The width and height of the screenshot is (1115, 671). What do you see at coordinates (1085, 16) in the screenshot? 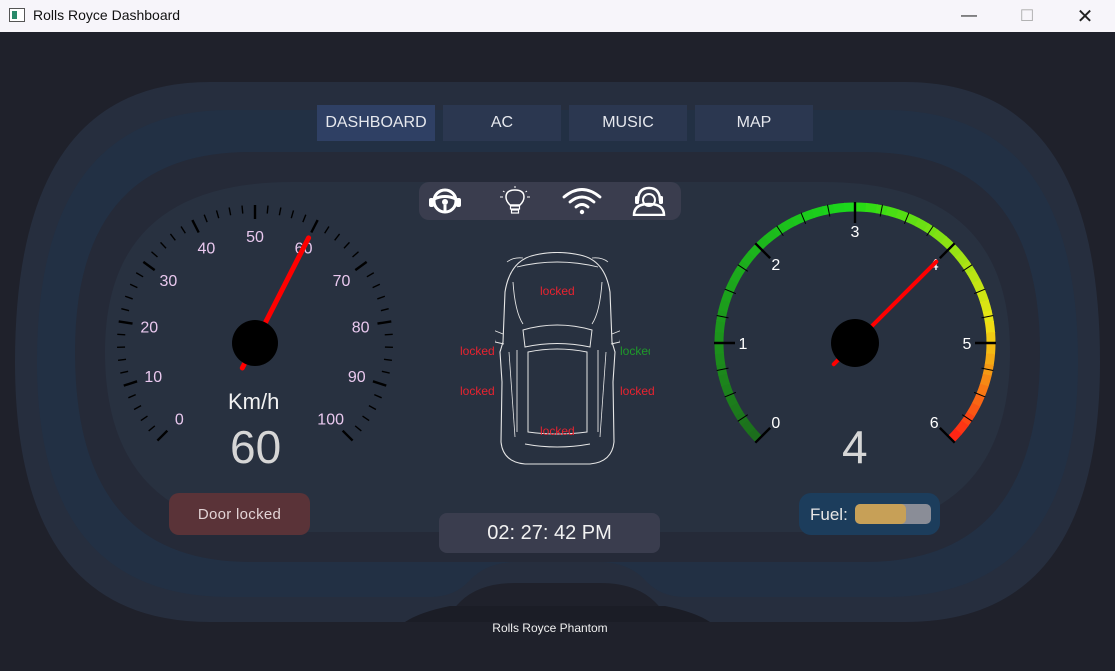
I see `close-button: ✕` at bounding box center [1085, 16].